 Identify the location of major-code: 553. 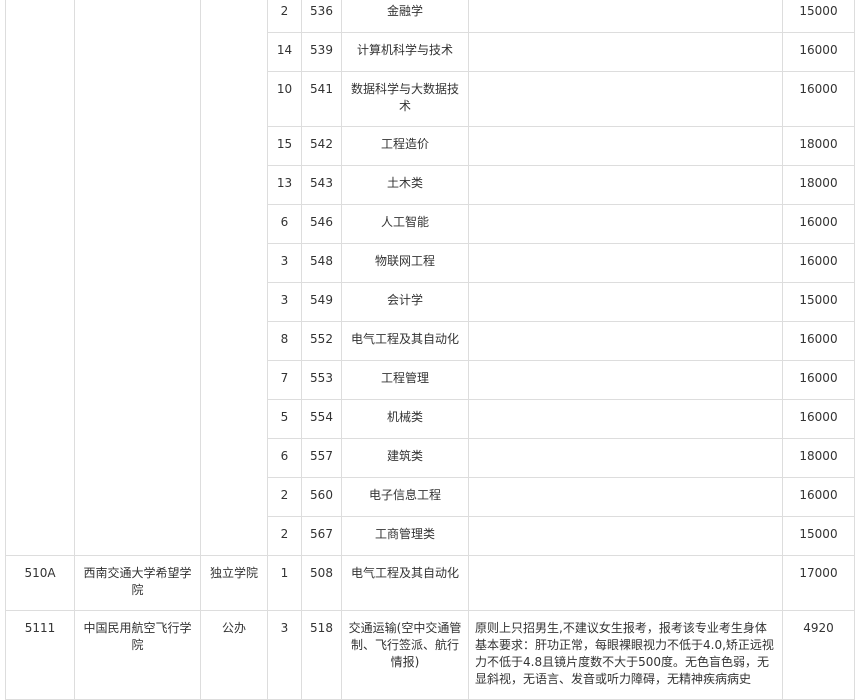
(321, 380).